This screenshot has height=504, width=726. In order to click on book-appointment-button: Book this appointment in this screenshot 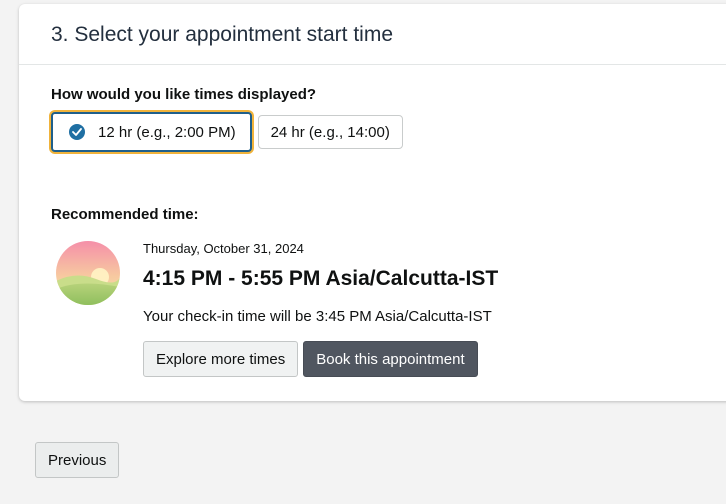, I will do `click(390, 359)`.